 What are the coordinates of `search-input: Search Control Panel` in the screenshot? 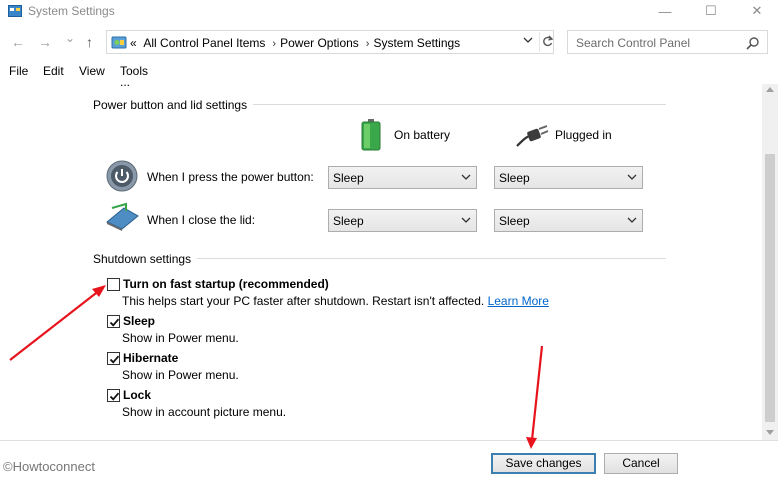 It's located at (633, 43).